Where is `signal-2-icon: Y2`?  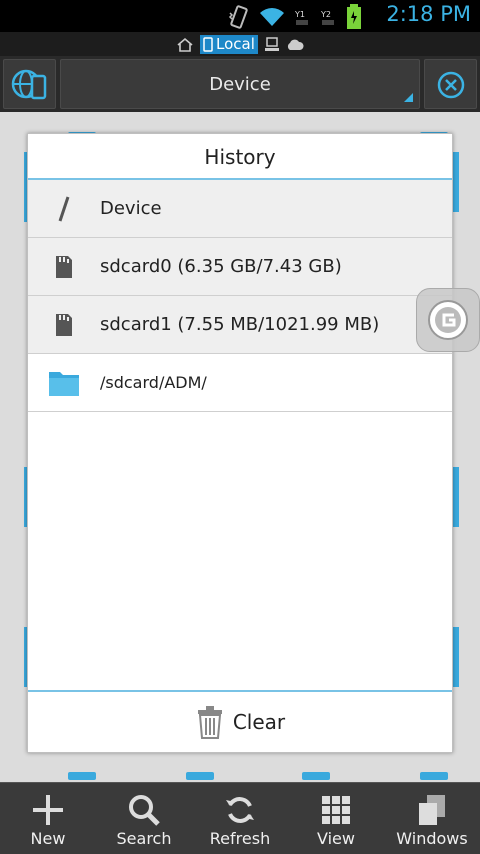 signal-2-icon: Y2 is located at coordinates (327, 17).